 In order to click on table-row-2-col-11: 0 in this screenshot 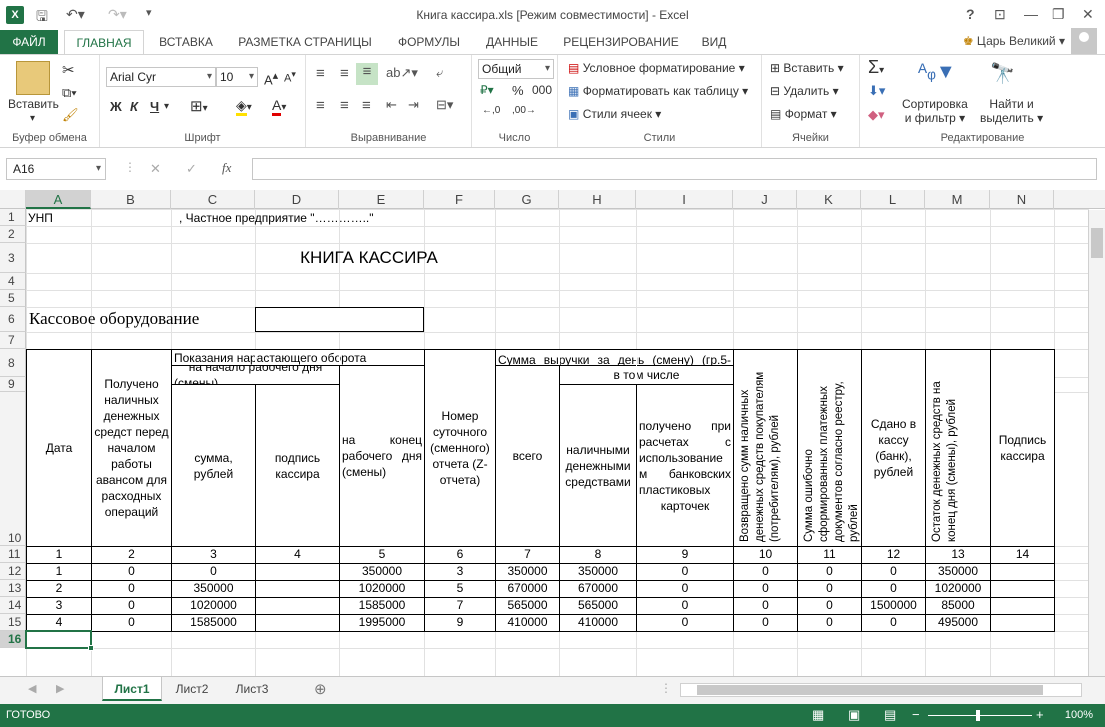, I will do `click(829, 589)`.